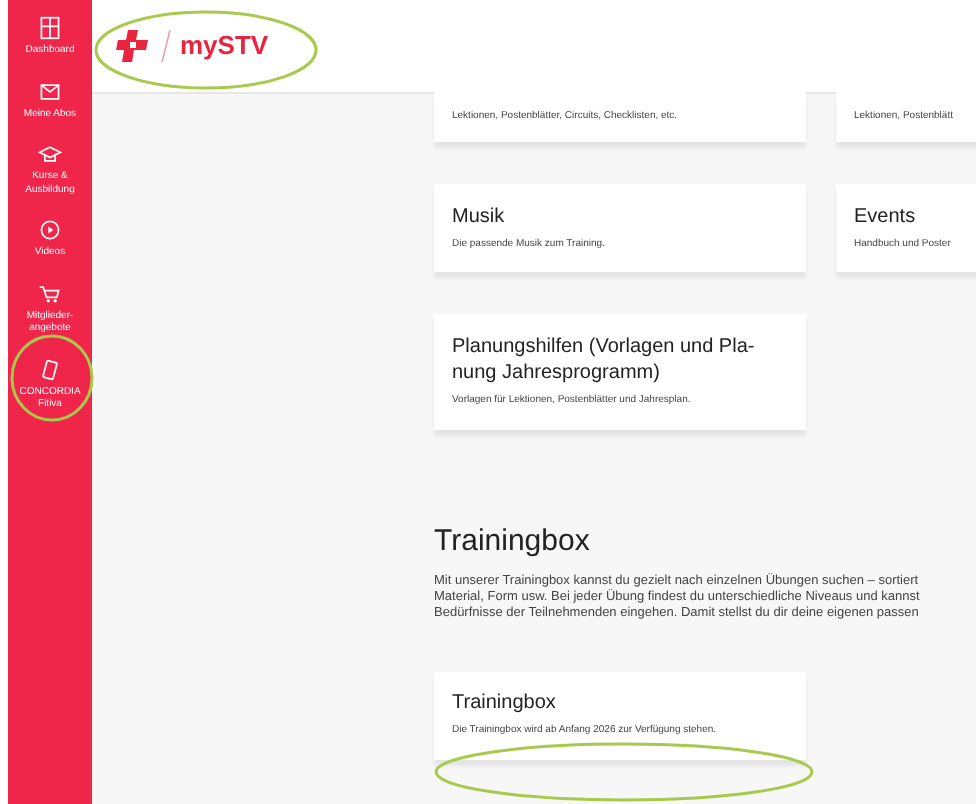  Describe the element at coordinates (134, 46) in the screenshot. I see `cross-logo-icon` at that location.